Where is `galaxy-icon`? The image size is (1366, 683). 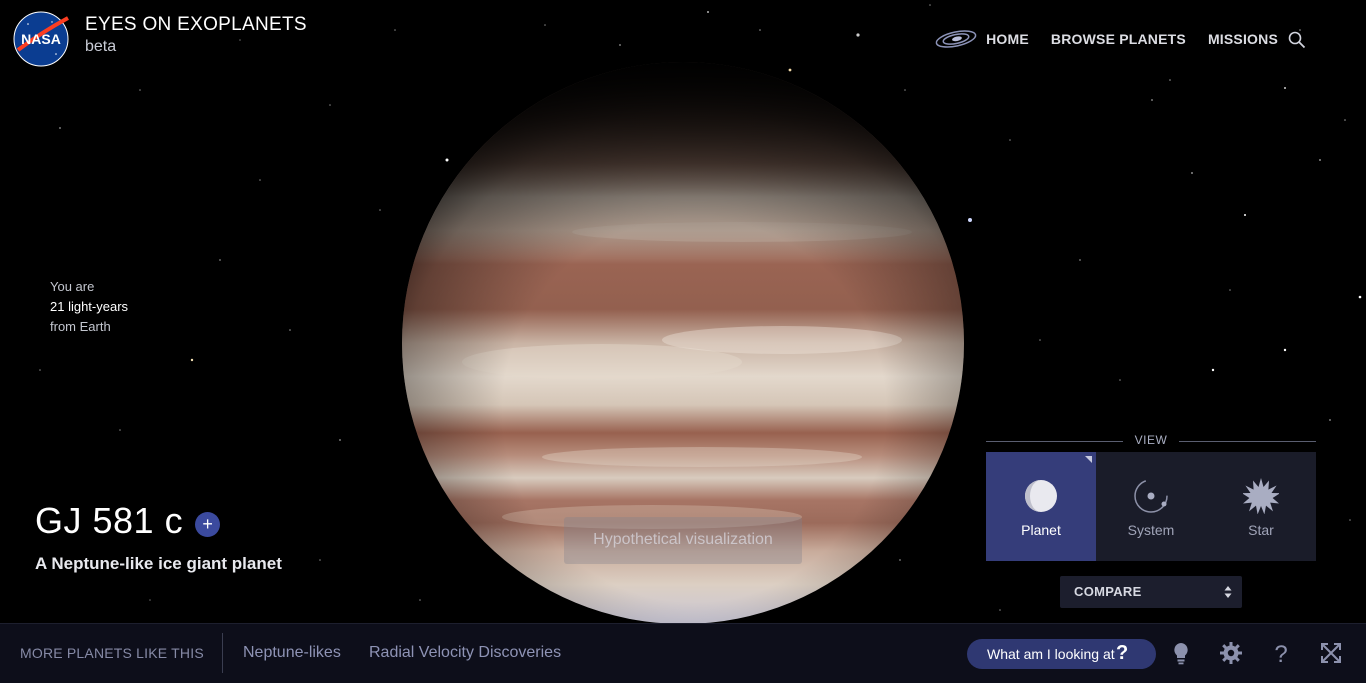
galaxy-icon is located at coordinates (956, 39).